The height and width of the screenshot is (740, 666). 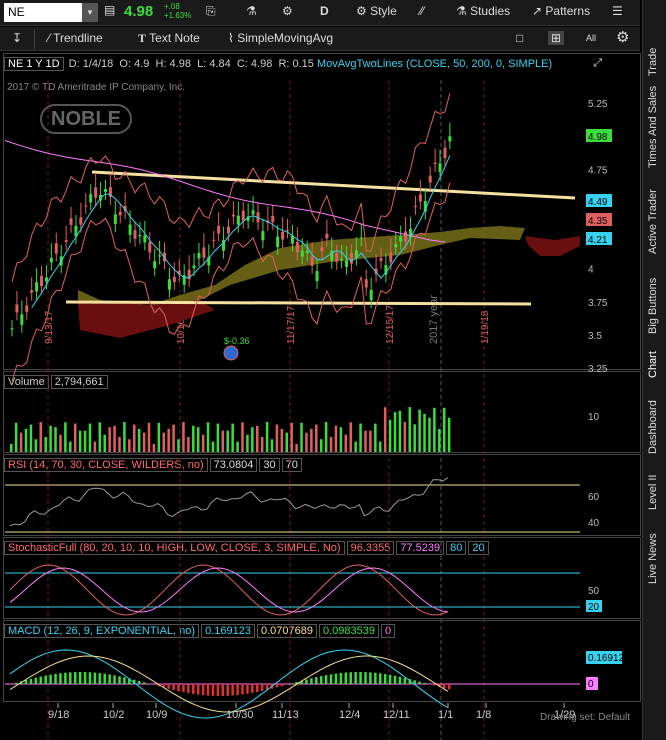 What do you see at coordinates (483, 715) in the screenshot?
I see `x-tick-label: 1/8` at bounding box center [483, 715].